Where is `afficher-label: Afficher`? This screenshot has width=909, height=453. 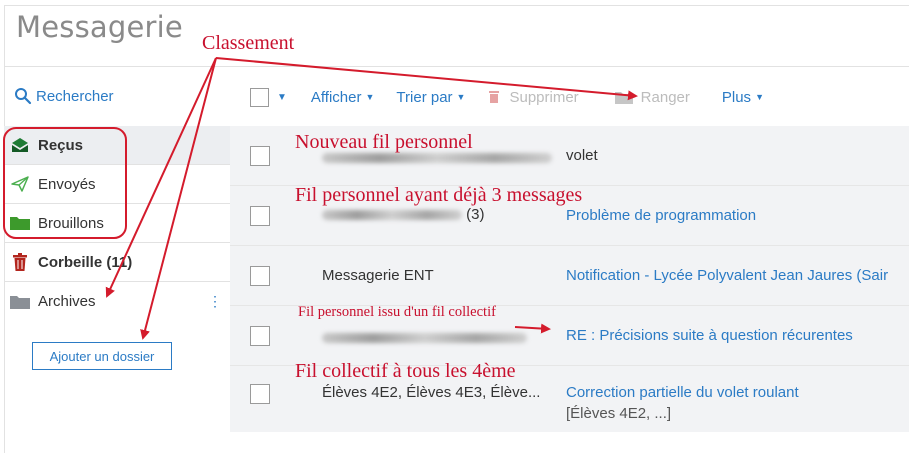 afficher-label: Afficher is located at coordinates (336, 97).